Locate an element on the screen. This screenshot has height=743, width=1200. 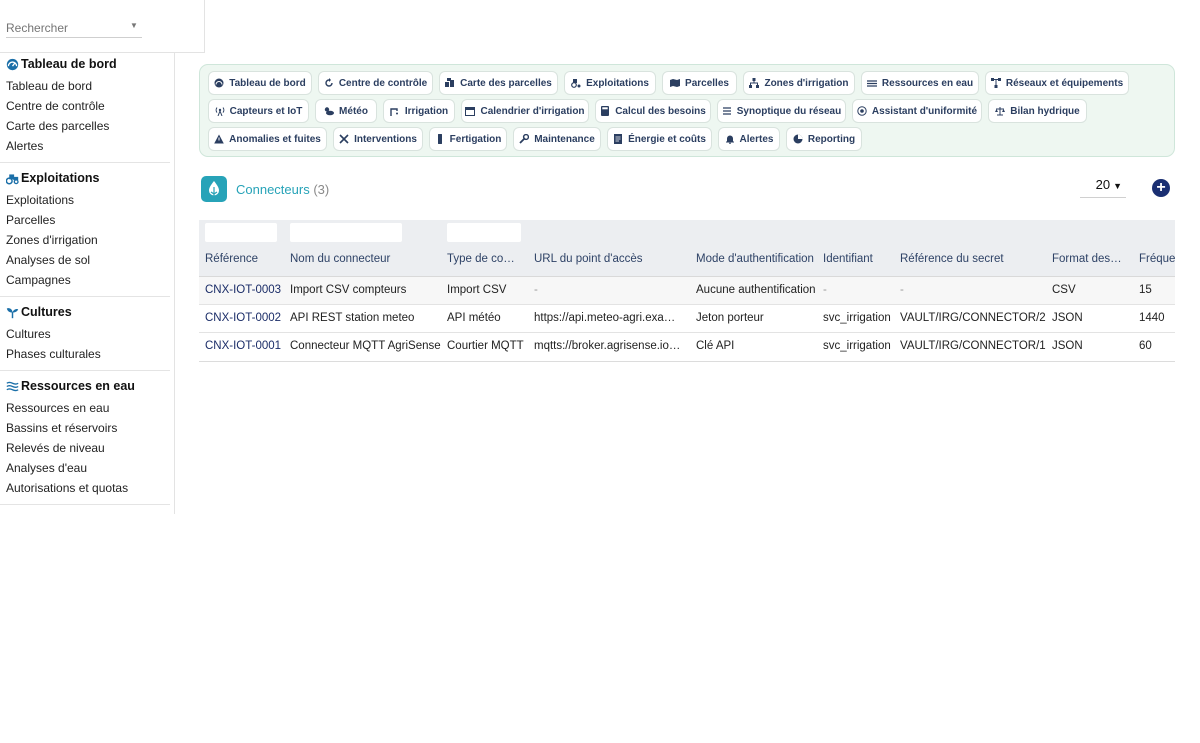
sidebar-section-title: Tableau de bord is located at coordinates (69, 64).